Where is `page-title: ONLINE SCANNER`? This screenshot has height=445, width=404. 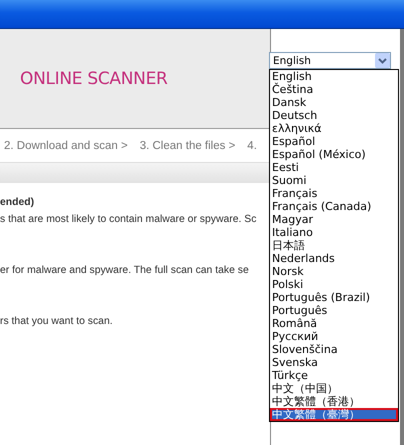
page-title: ONLINE SCANNER is located at coordinates (94, 78).